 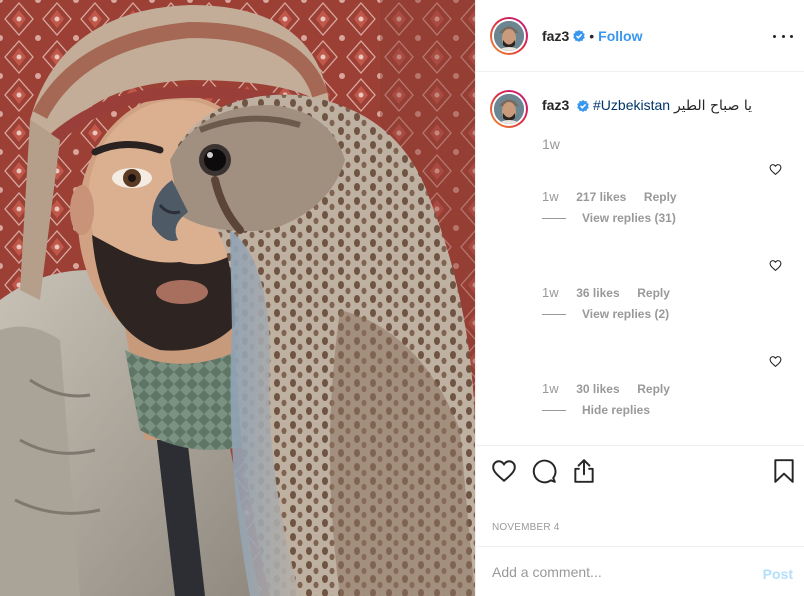 What do you see at coordinates (778, 574) in the screenshot?
I see `post-comment-button: Post` at bounding box center [778, 574].